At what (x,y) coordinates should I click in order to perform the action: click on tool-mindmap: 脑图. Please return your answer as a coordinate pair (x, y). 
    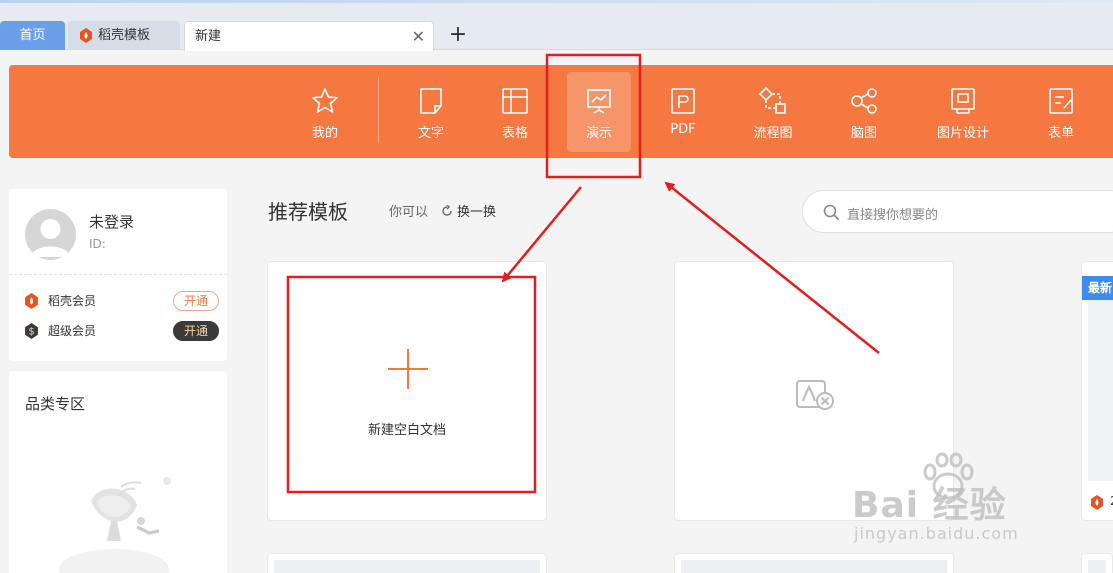
    Looking at the image, I should click on (864, 112).